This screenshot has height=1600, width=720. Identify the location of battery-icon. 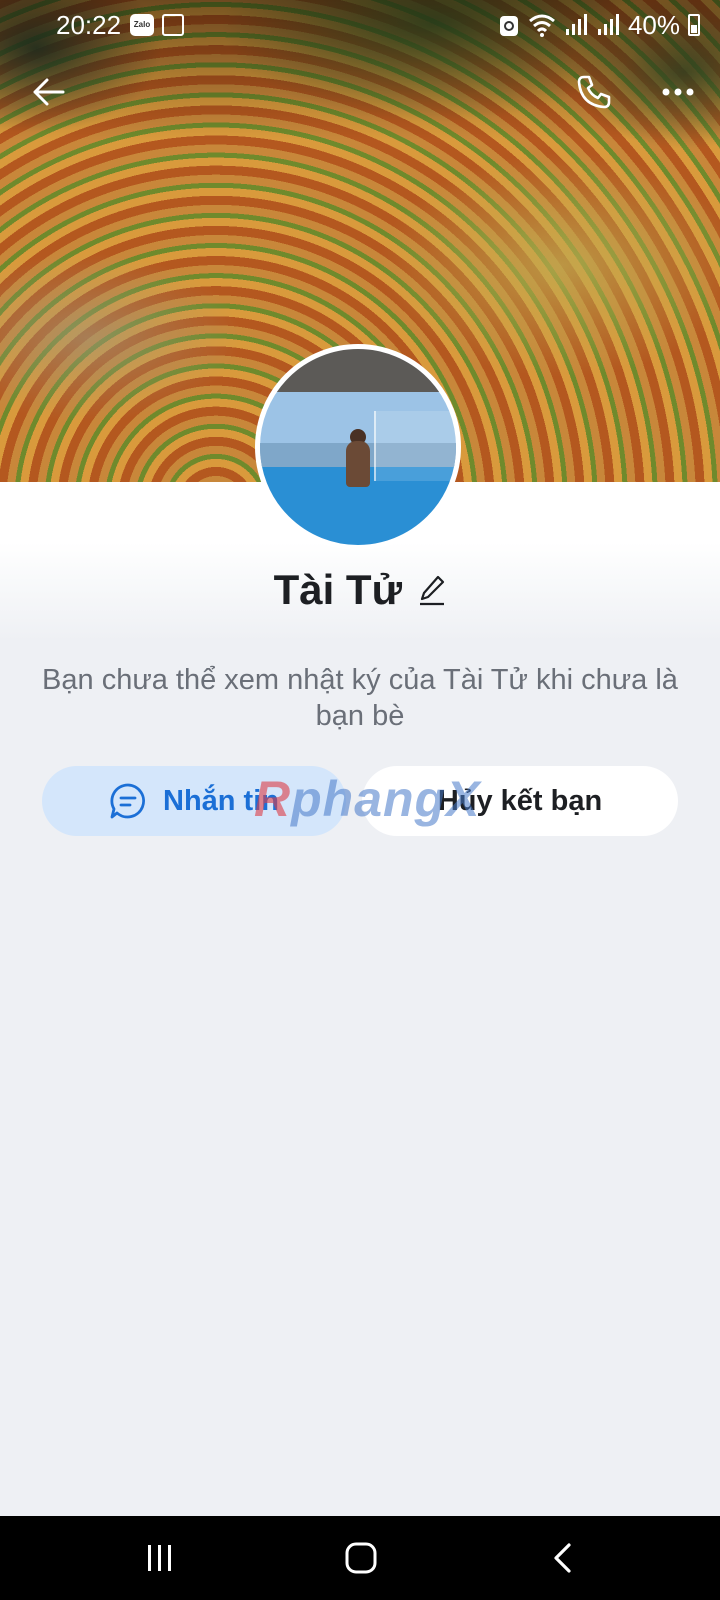
(694, 25).